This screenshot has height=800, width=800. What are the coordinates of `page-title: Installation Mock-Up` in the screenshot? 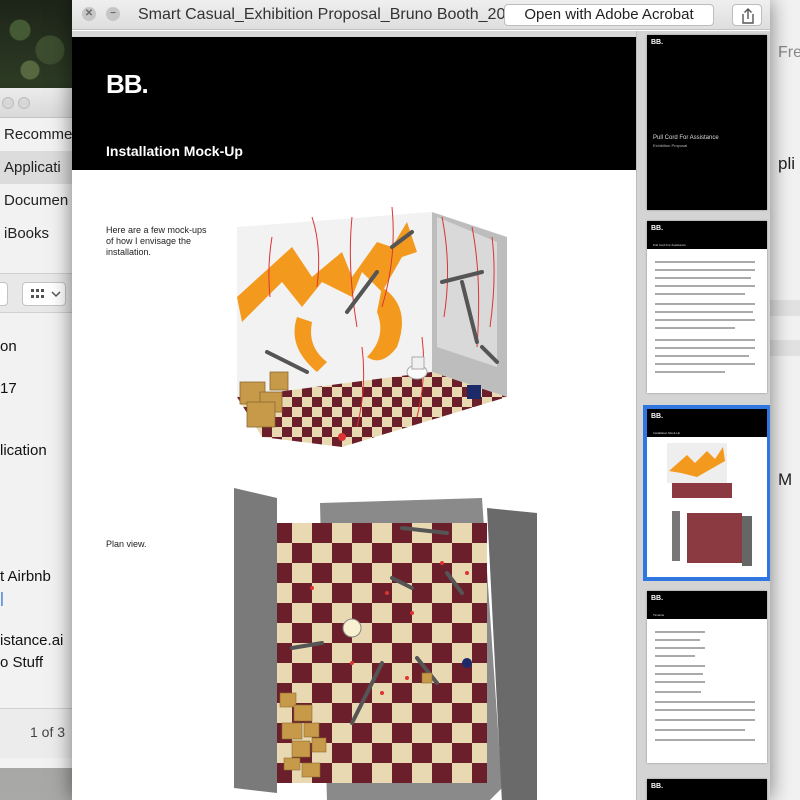 It's located at (174, 151).